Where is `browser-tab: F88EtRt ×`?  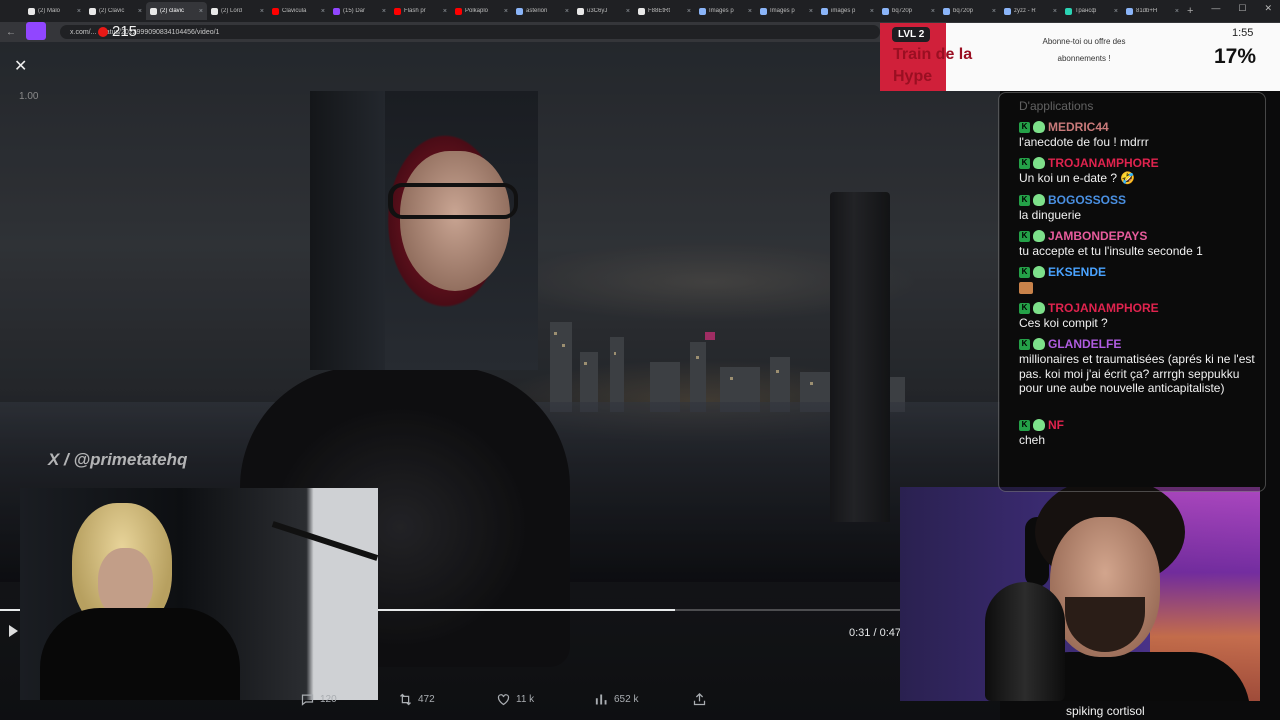
browser-tab: F88EtRt × is located at coordinates (664, 11).